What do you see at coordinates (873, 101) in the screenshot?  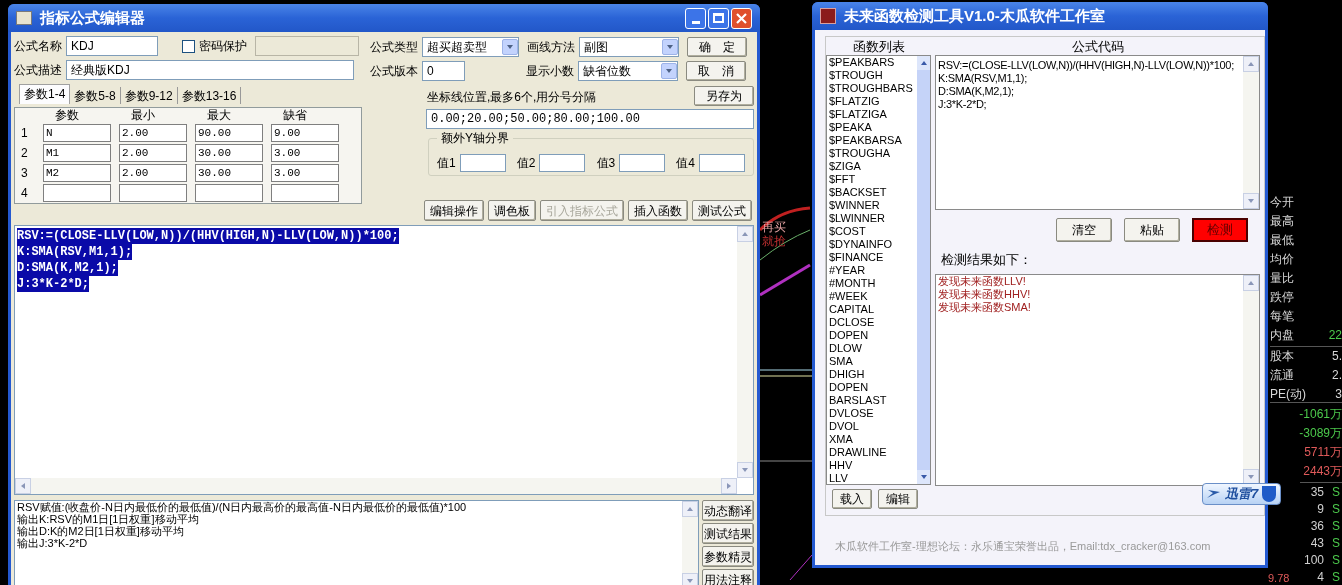 I see `list-item: $FLATZIG` at bounding box center [873, 101].